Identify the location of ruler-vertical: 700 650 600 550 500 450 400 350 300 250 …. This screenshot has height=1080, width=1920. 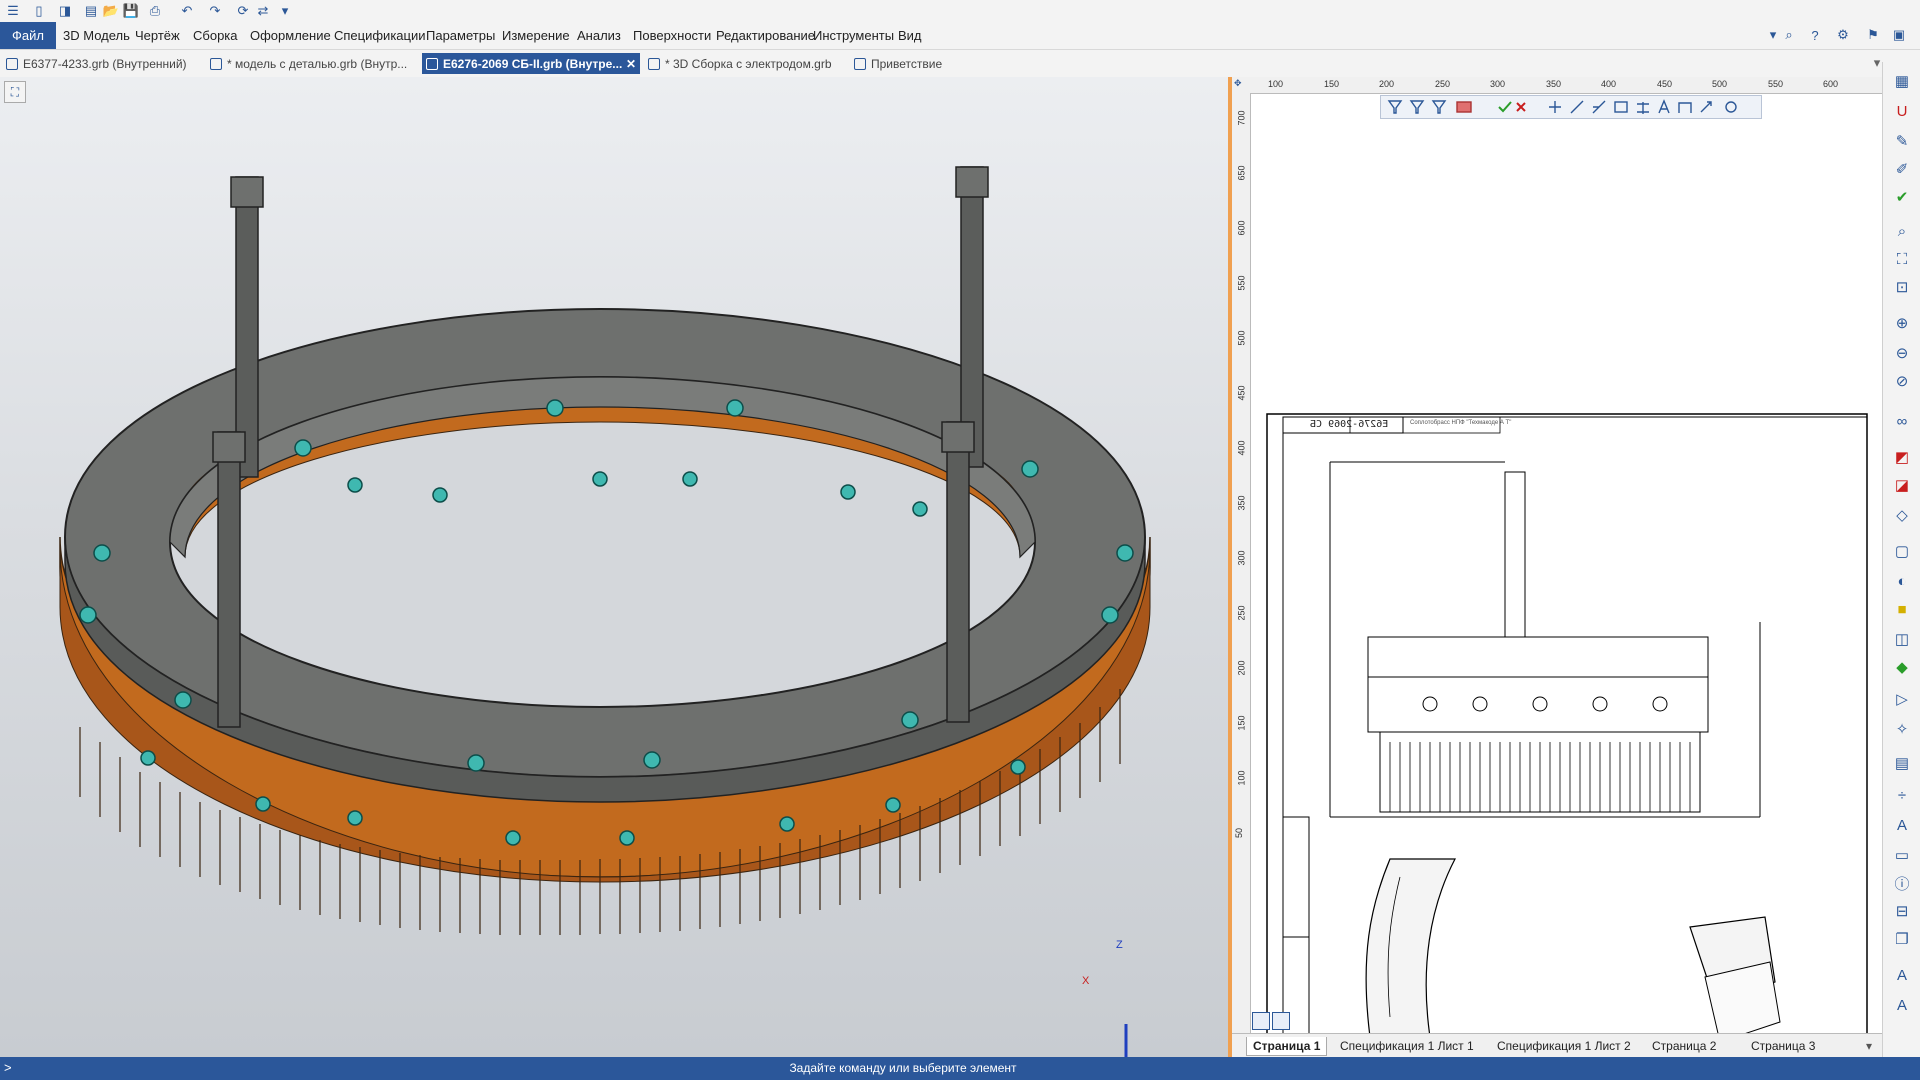
(1241, 568).